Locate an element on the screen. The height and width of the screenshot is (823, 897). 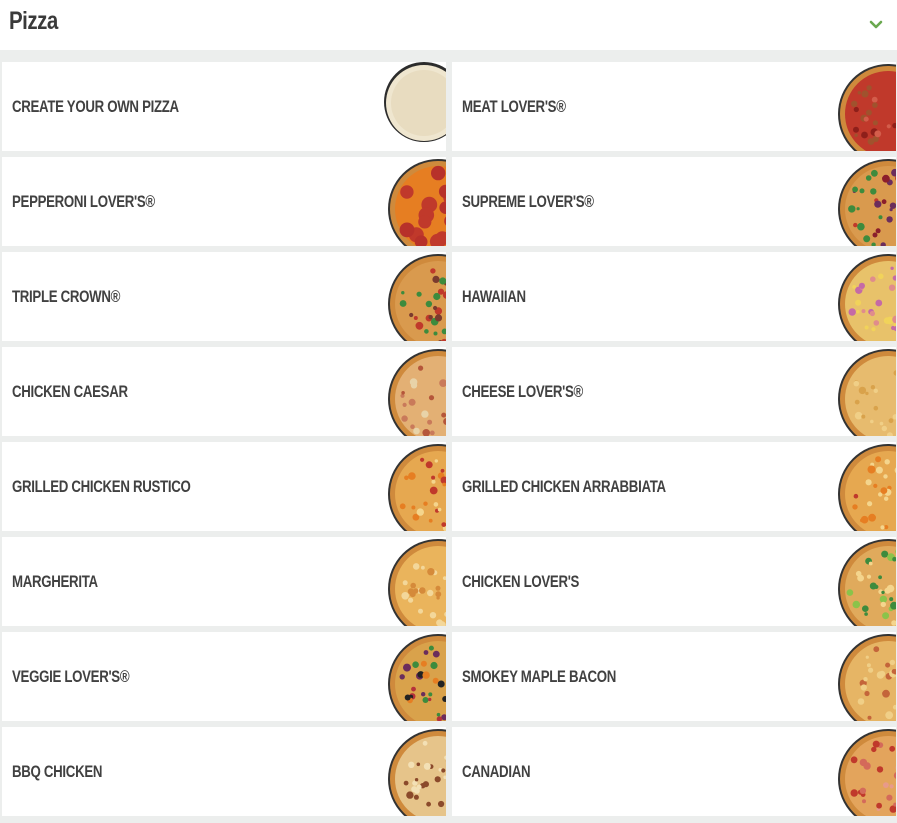
menu-item-card: CHICKEN LOVER'S is located at coordinates (674, 581).